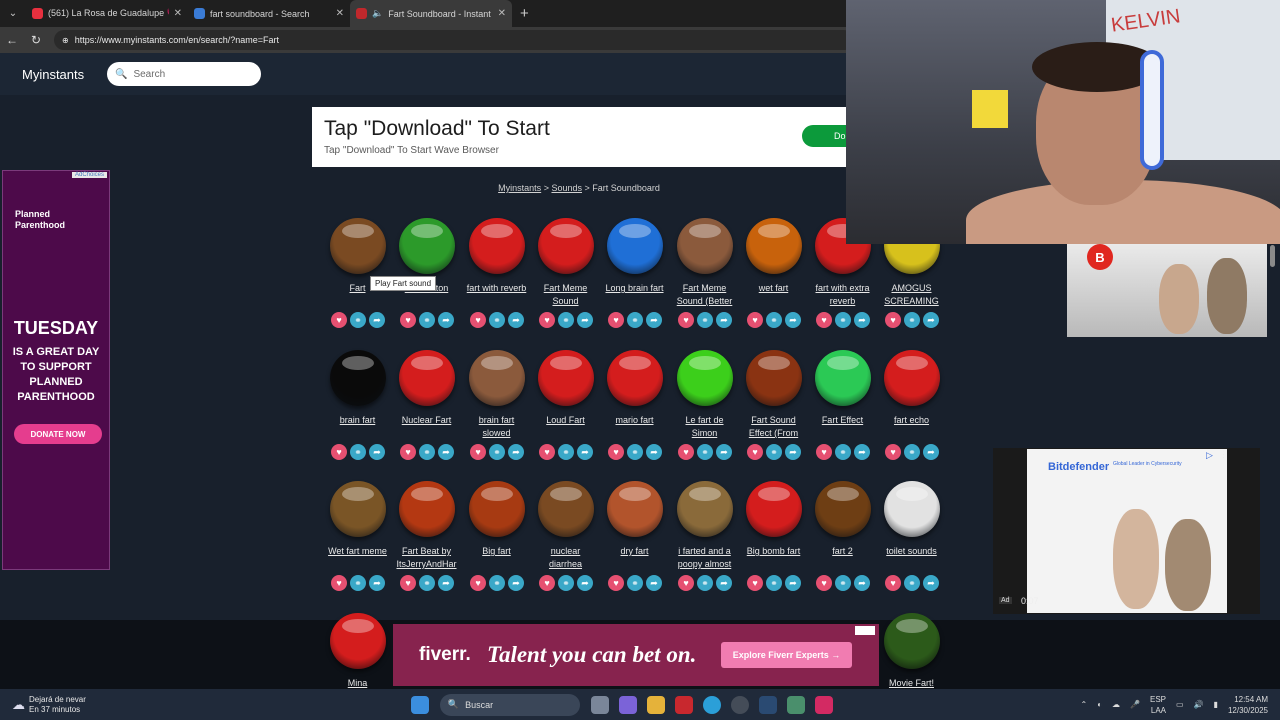  What do you see at coordinates (739, 704) in the screenshot?
I see `app-icon` at bounding box center [739, 704].